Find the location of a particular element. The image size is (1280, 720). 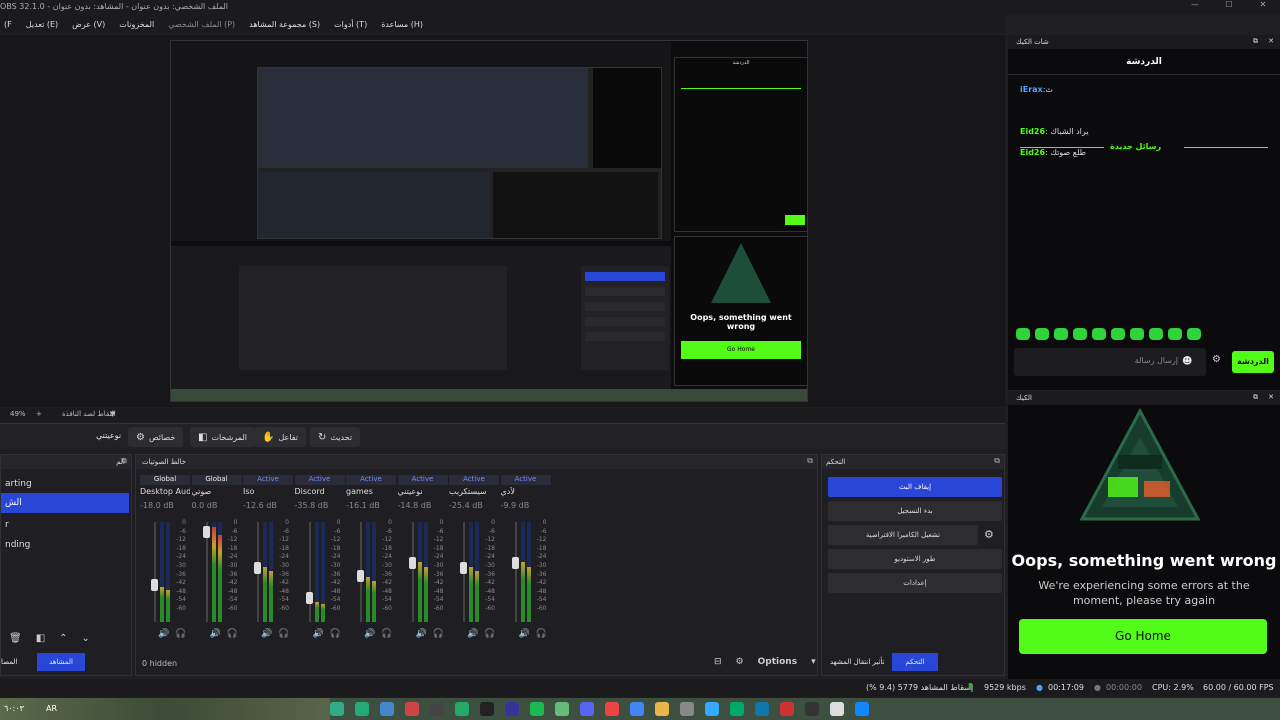

menu-item: (F is located at coordinates (8, 24).